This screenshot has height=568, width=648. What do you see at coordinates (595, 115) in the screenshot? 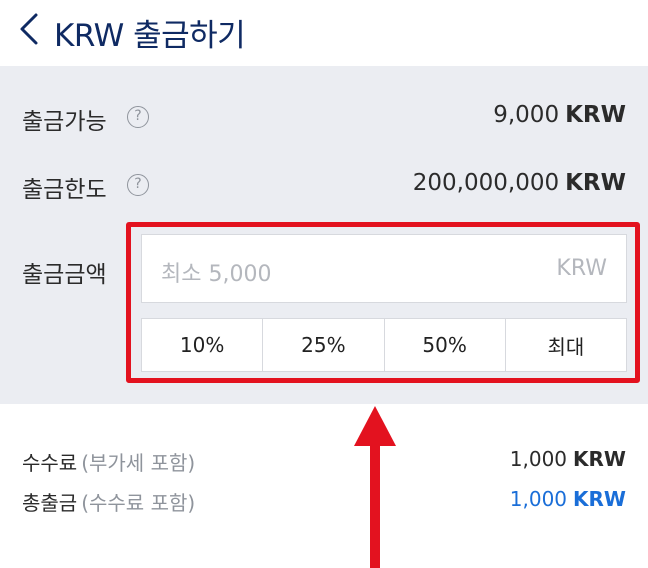
I see `available-unit: KRW` at bounding box center [595, 115].